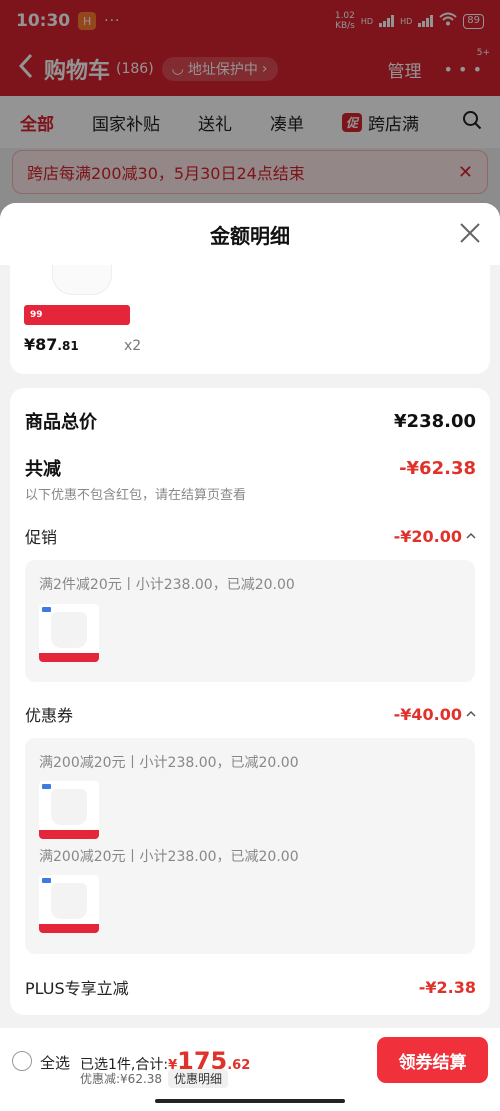 Image resolution: width=500 pixels, height=1111 pixels. I want to click on select-all-label: 全选, so click(55, 1062).